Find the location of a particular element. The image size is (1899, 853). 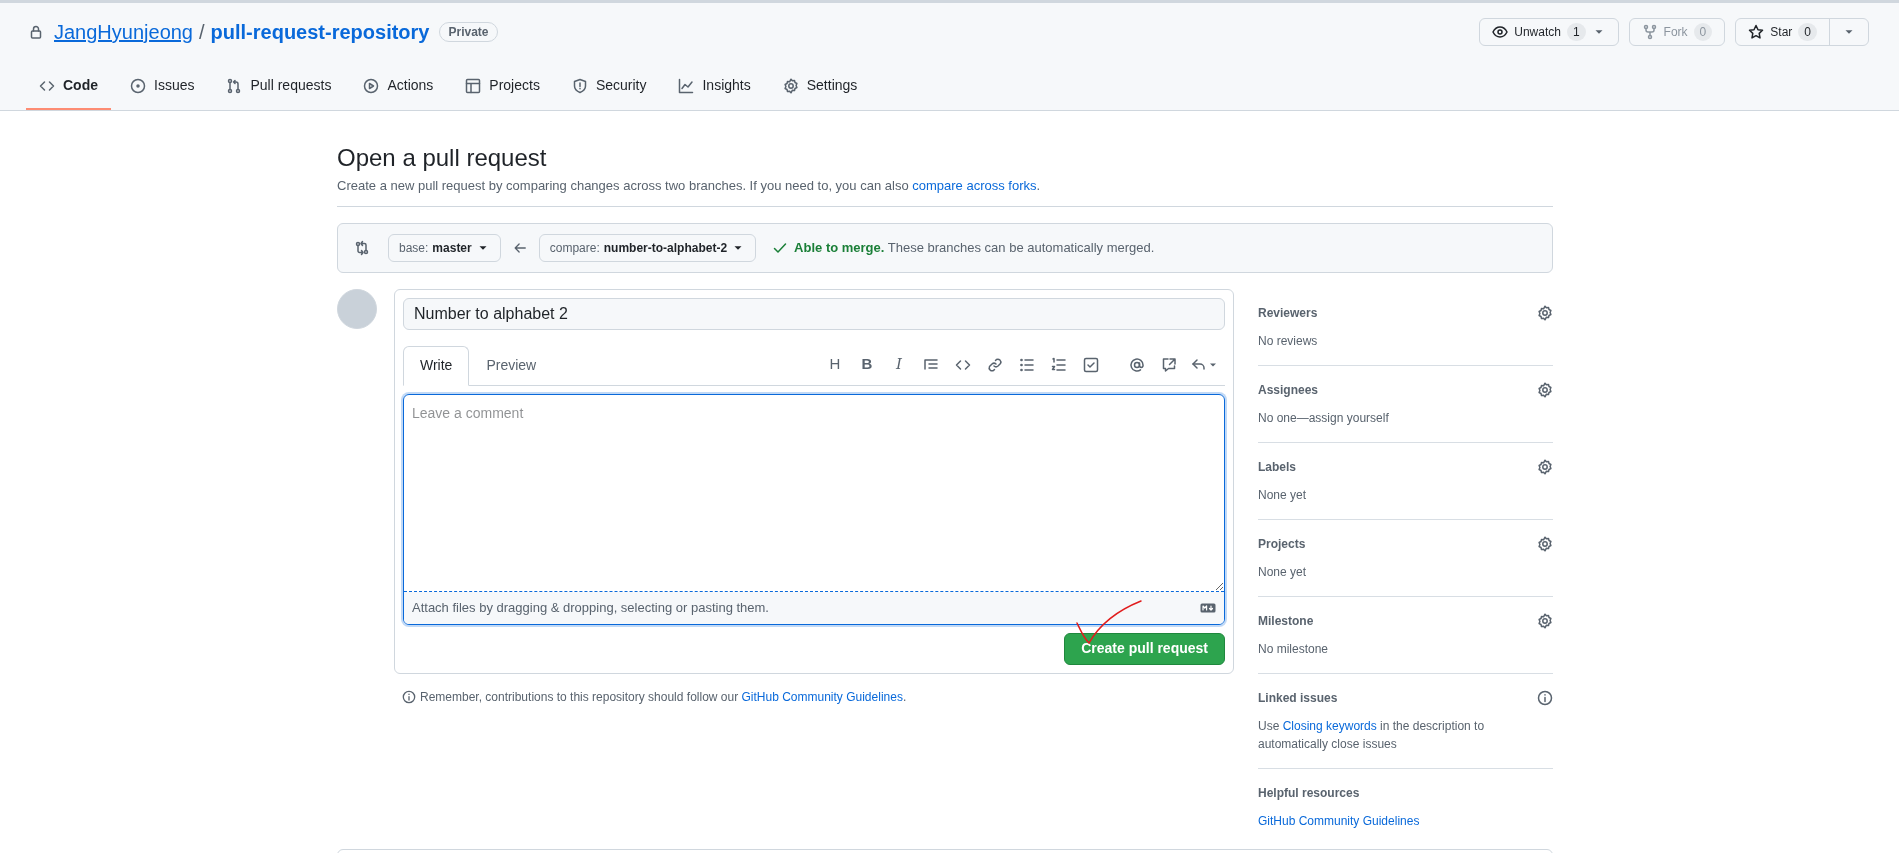

nav-tab: Actions is located at coordinates (398, 91).